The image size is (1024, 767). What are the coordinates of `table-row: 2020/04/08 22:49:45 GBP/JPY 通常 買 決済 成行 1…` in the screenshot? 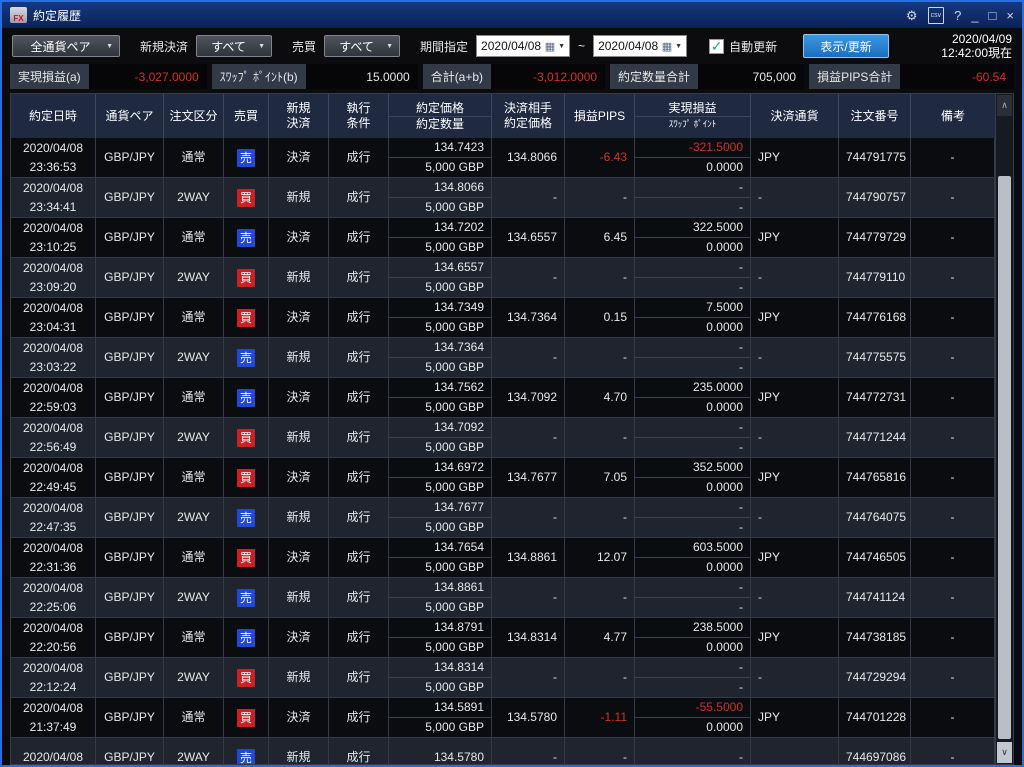 It's located at (503, 478).